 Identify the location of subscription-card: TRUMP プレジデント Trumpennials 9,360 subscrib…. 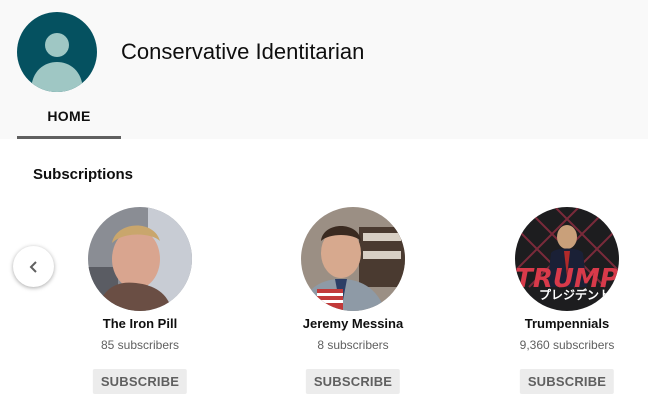
(567, 302).